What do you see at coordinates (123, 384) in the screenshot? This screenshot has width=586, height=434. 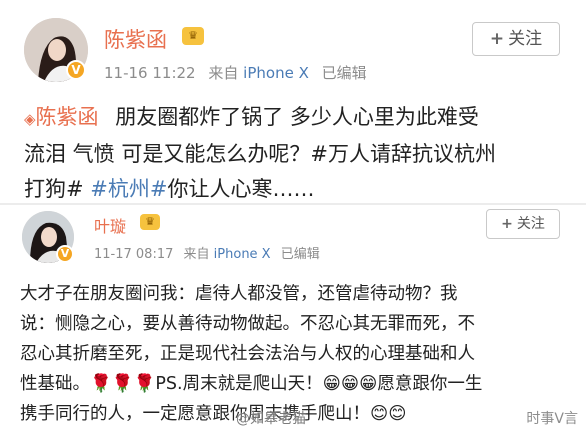 I see `rose-emoji-icon: 🌹🌹🌹` at bounding box center [123, 384].